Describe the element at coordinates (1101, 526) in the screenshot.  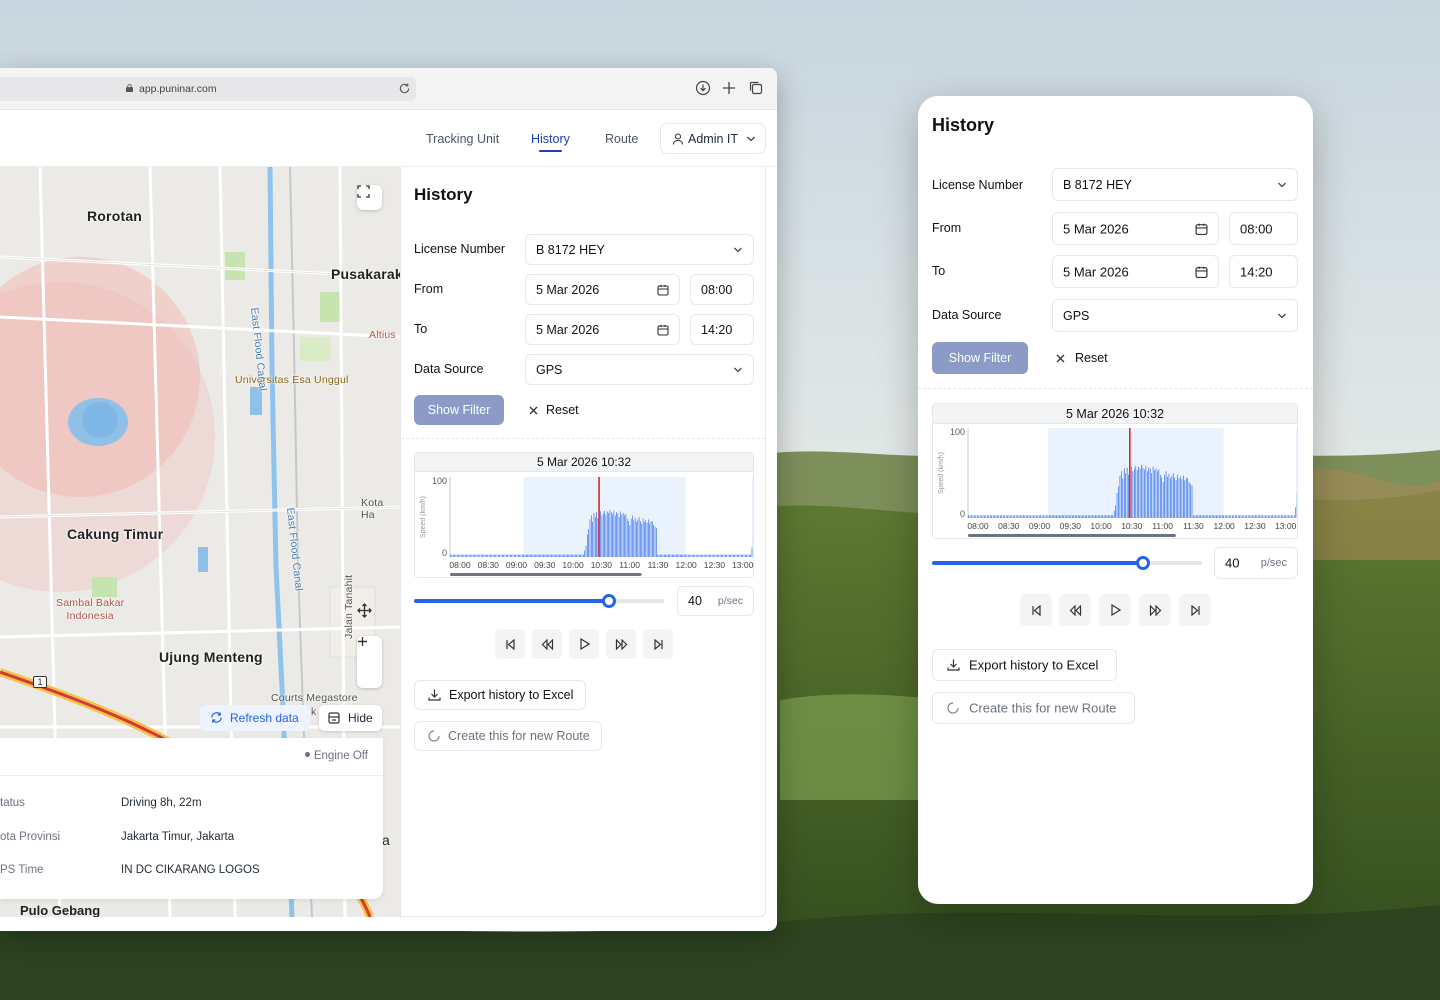
I see `x-tick-label: 10:00` at that location.